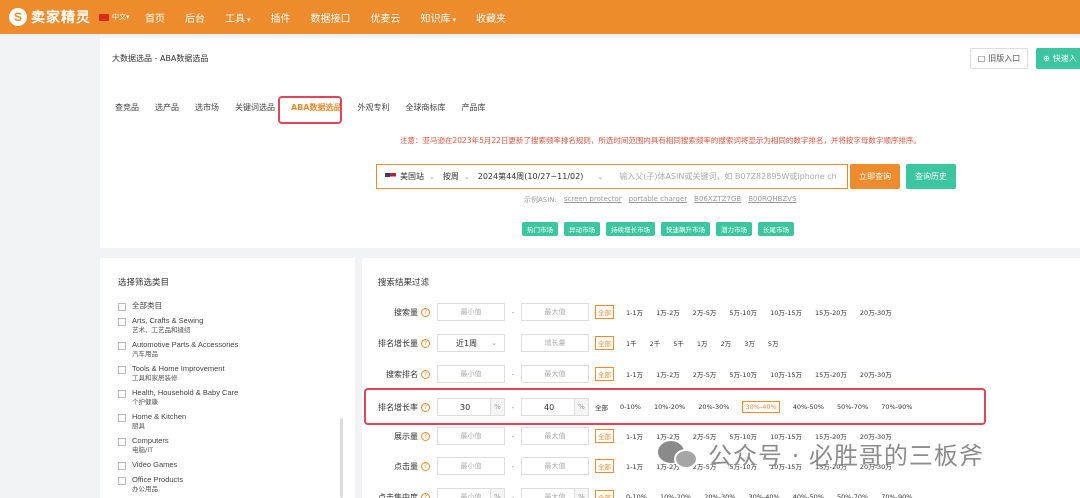 The width and height of the screenshot is (1080, 498). Describe the element at coordinates (238, 17) in the screenshot. I see `nav-item: 工具 ▾` at that location.